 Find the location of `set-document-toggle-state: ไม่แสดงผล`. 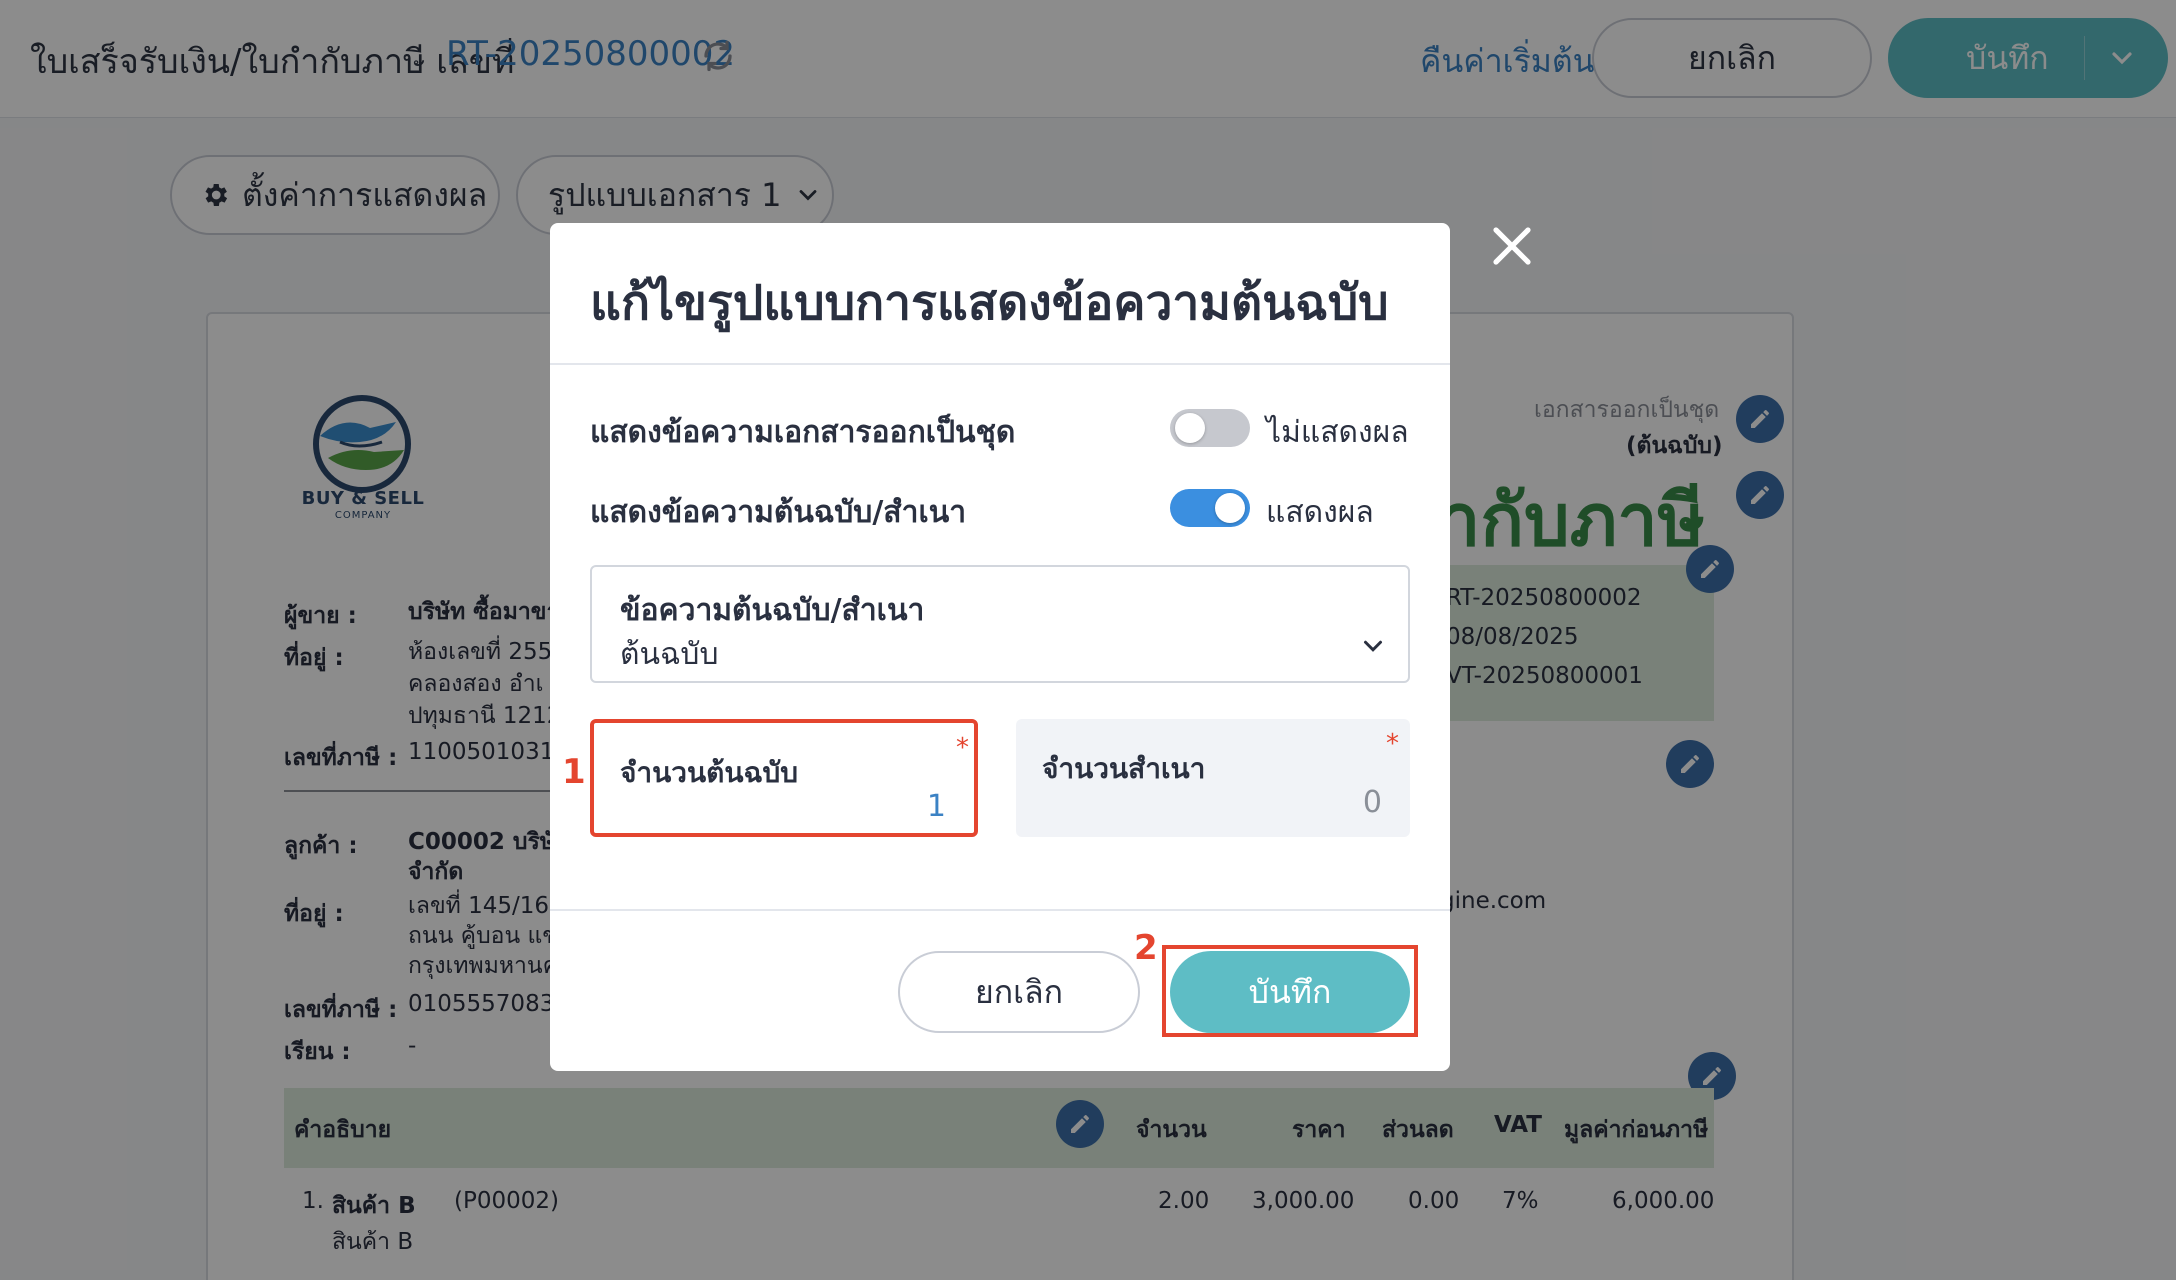

set-document-toggle-state: ไม่แสดงผล is located at coordinates (1337, 432).